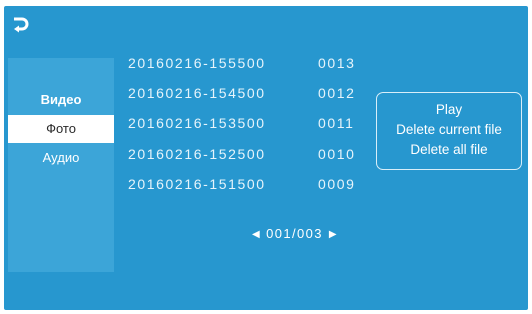  Describe the element at coordinates (337, 63) in the screenshot. I see `file-number: 0013` at that location.